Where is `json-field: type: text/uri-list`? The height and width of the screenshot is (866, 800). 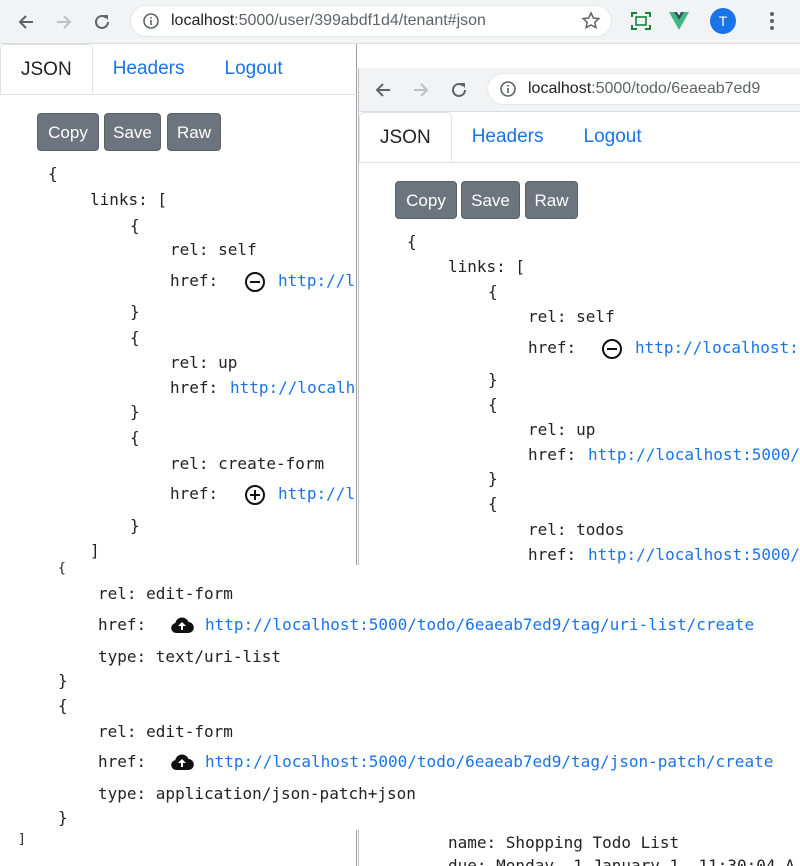
json-field: type: text/uri-list is located at coordinates (190, 656).